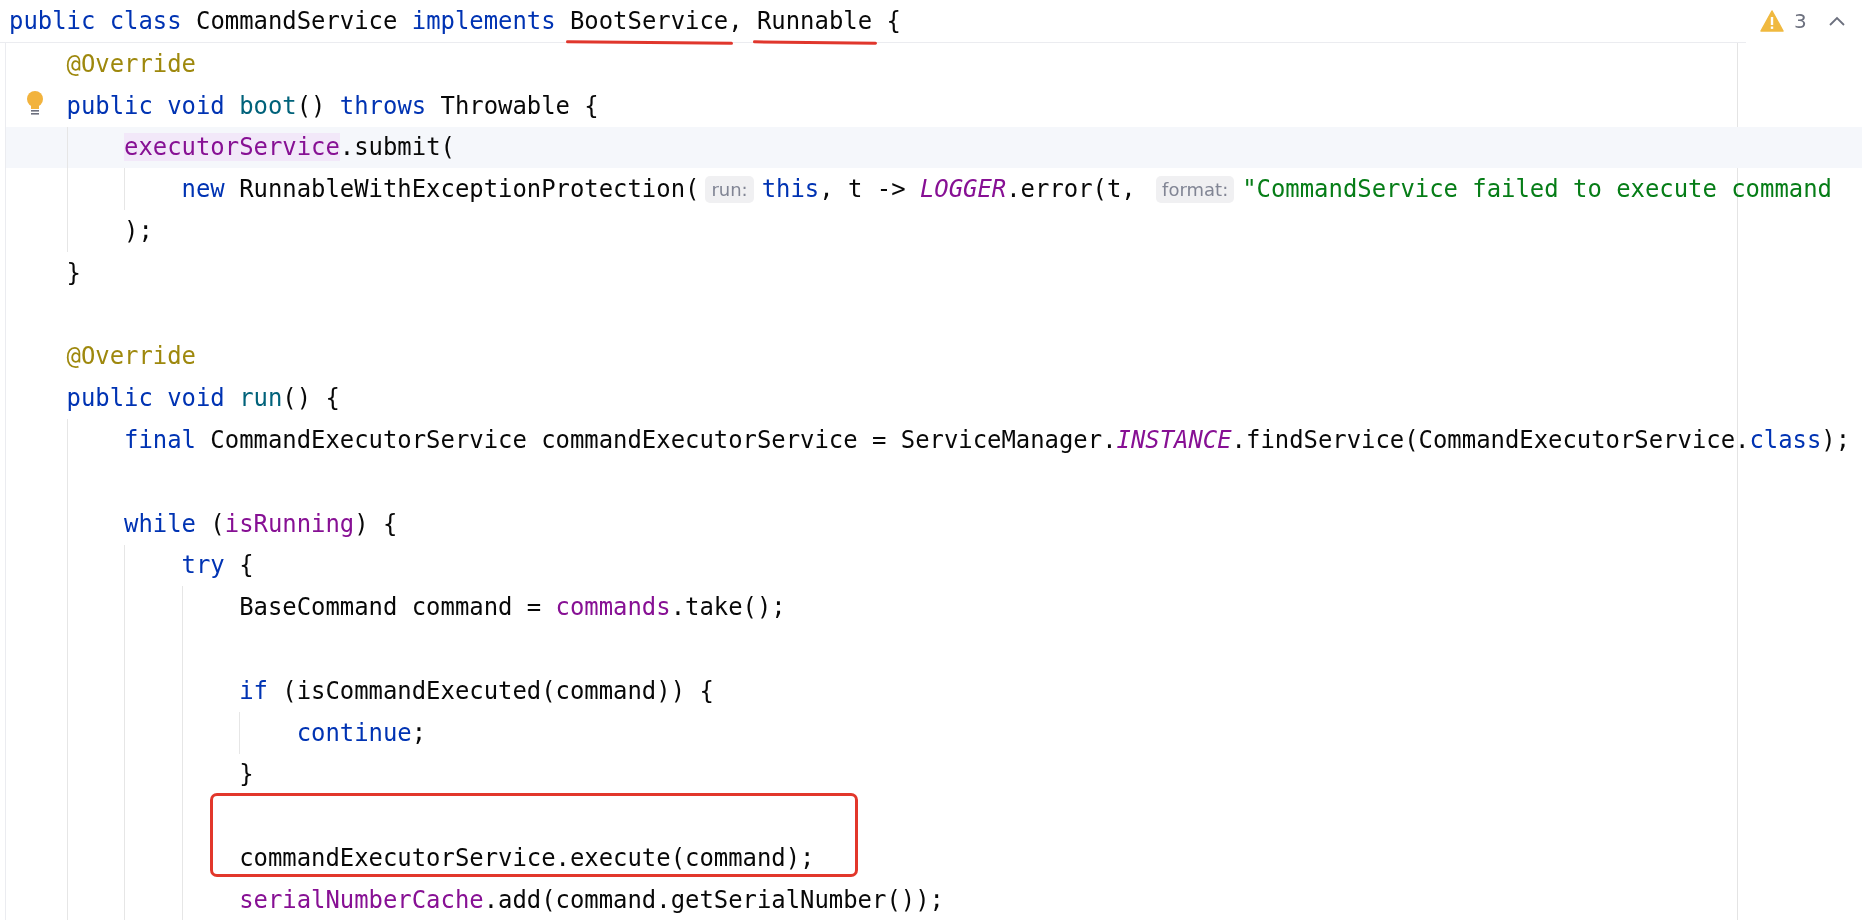 This screenshot has width=1862, height=920. What do you see at coordinates (361, 732) in the screenshot?
I see `code-text: continue;` at bounding box center [361, 732].